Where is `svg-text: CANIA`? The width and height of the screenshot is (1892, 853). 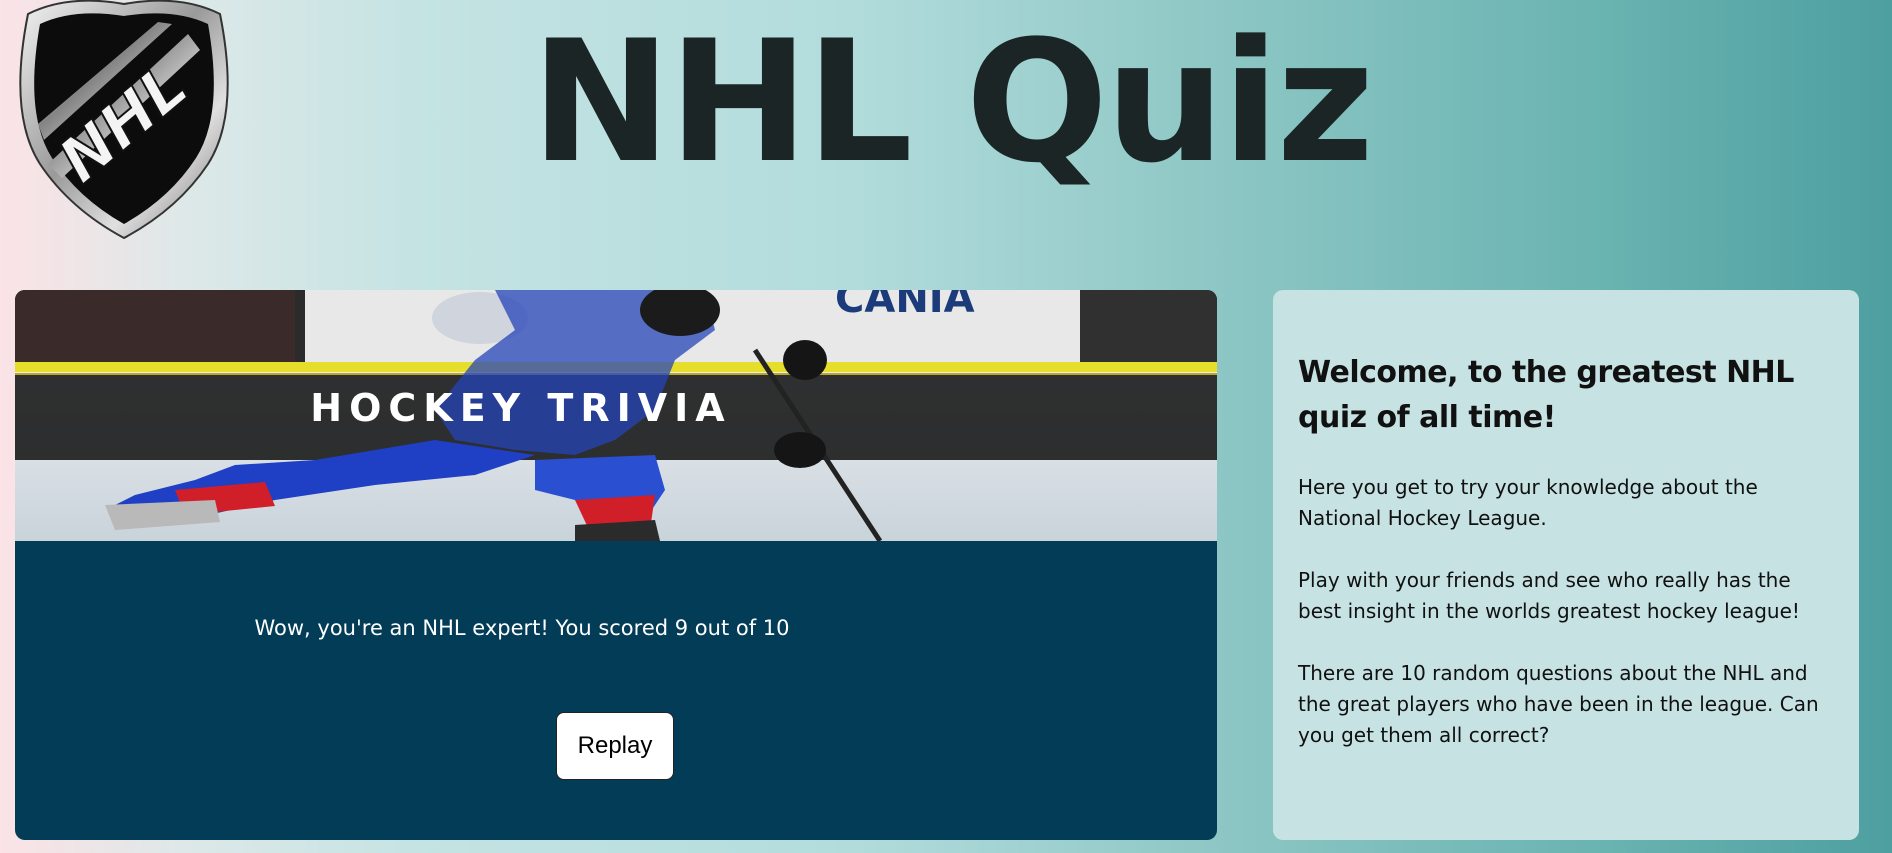
svg-text: CANIA is located at coordinates (905, 306).